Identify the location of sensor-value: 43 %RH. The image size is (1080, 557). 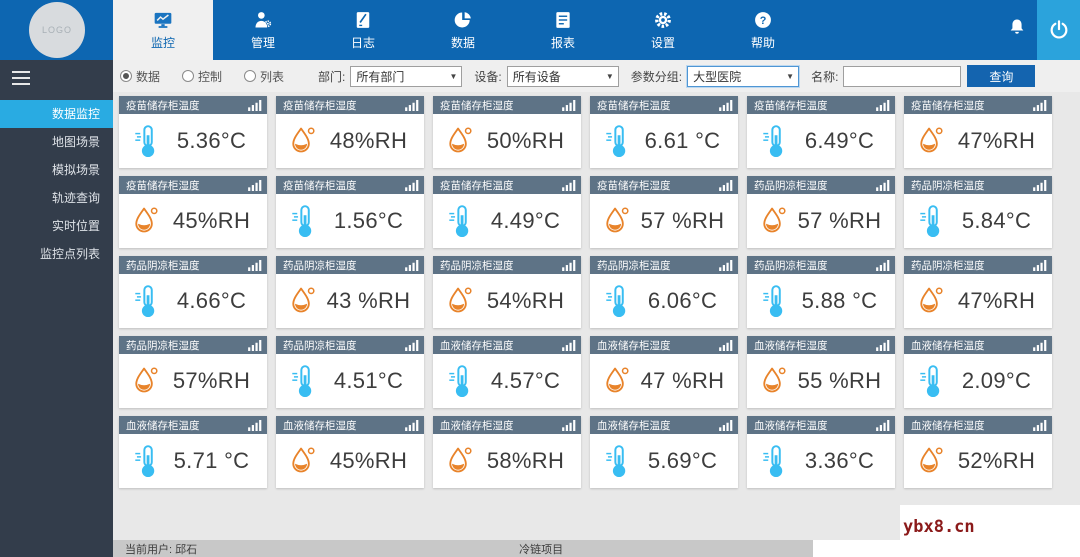
(368, 300).